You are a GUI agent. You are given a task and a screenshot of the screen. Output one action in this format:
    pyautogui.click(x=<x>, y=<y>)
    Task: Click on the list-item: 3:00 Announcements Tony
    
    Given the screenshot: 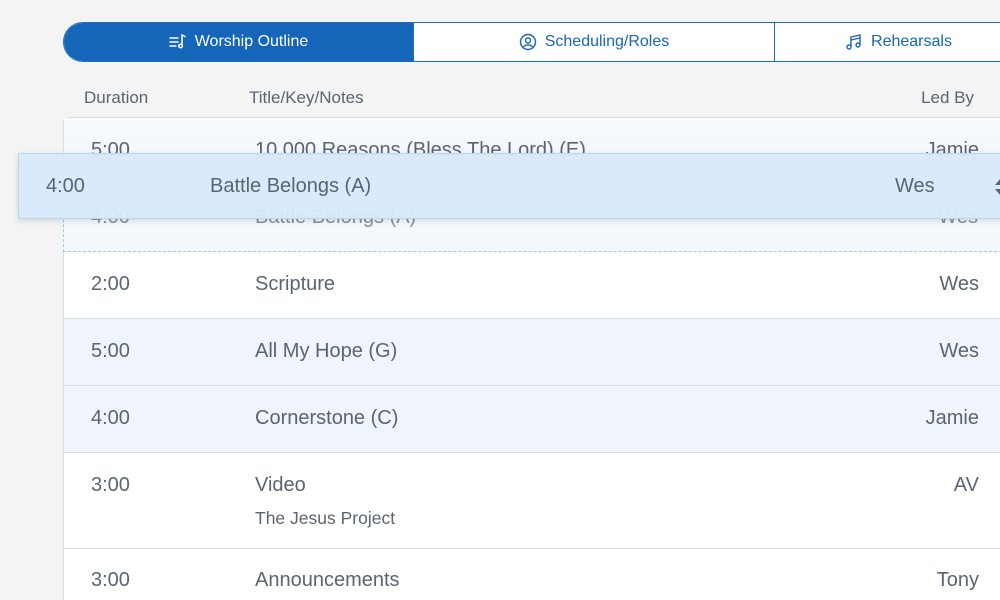 What is the action you would take?
    pyautogui.click(x=532, y=574)
    